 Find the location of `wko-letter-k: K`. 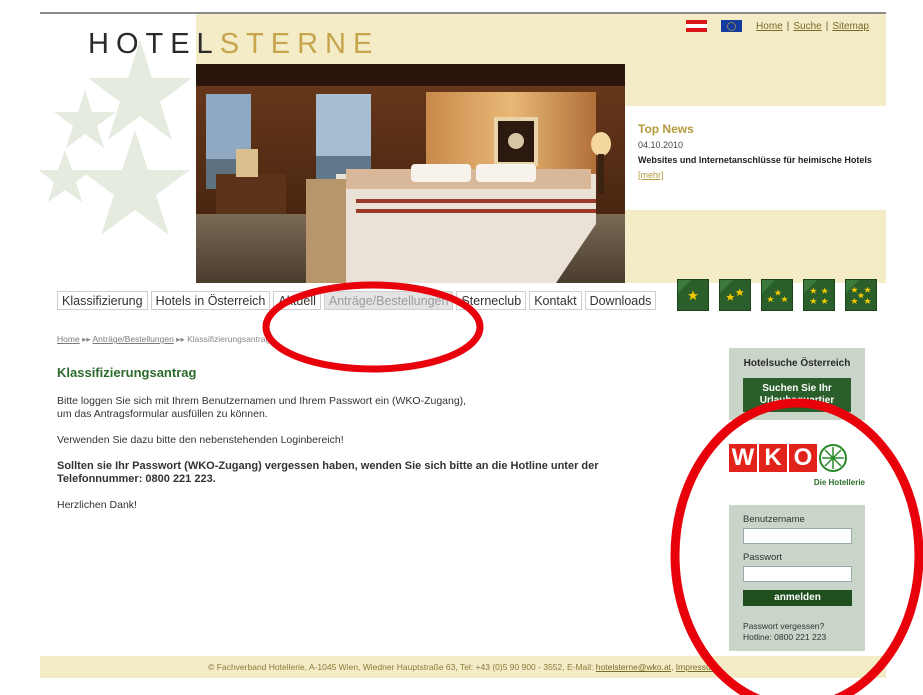

wko-letter-k: K is located at coordinates (773, 458).